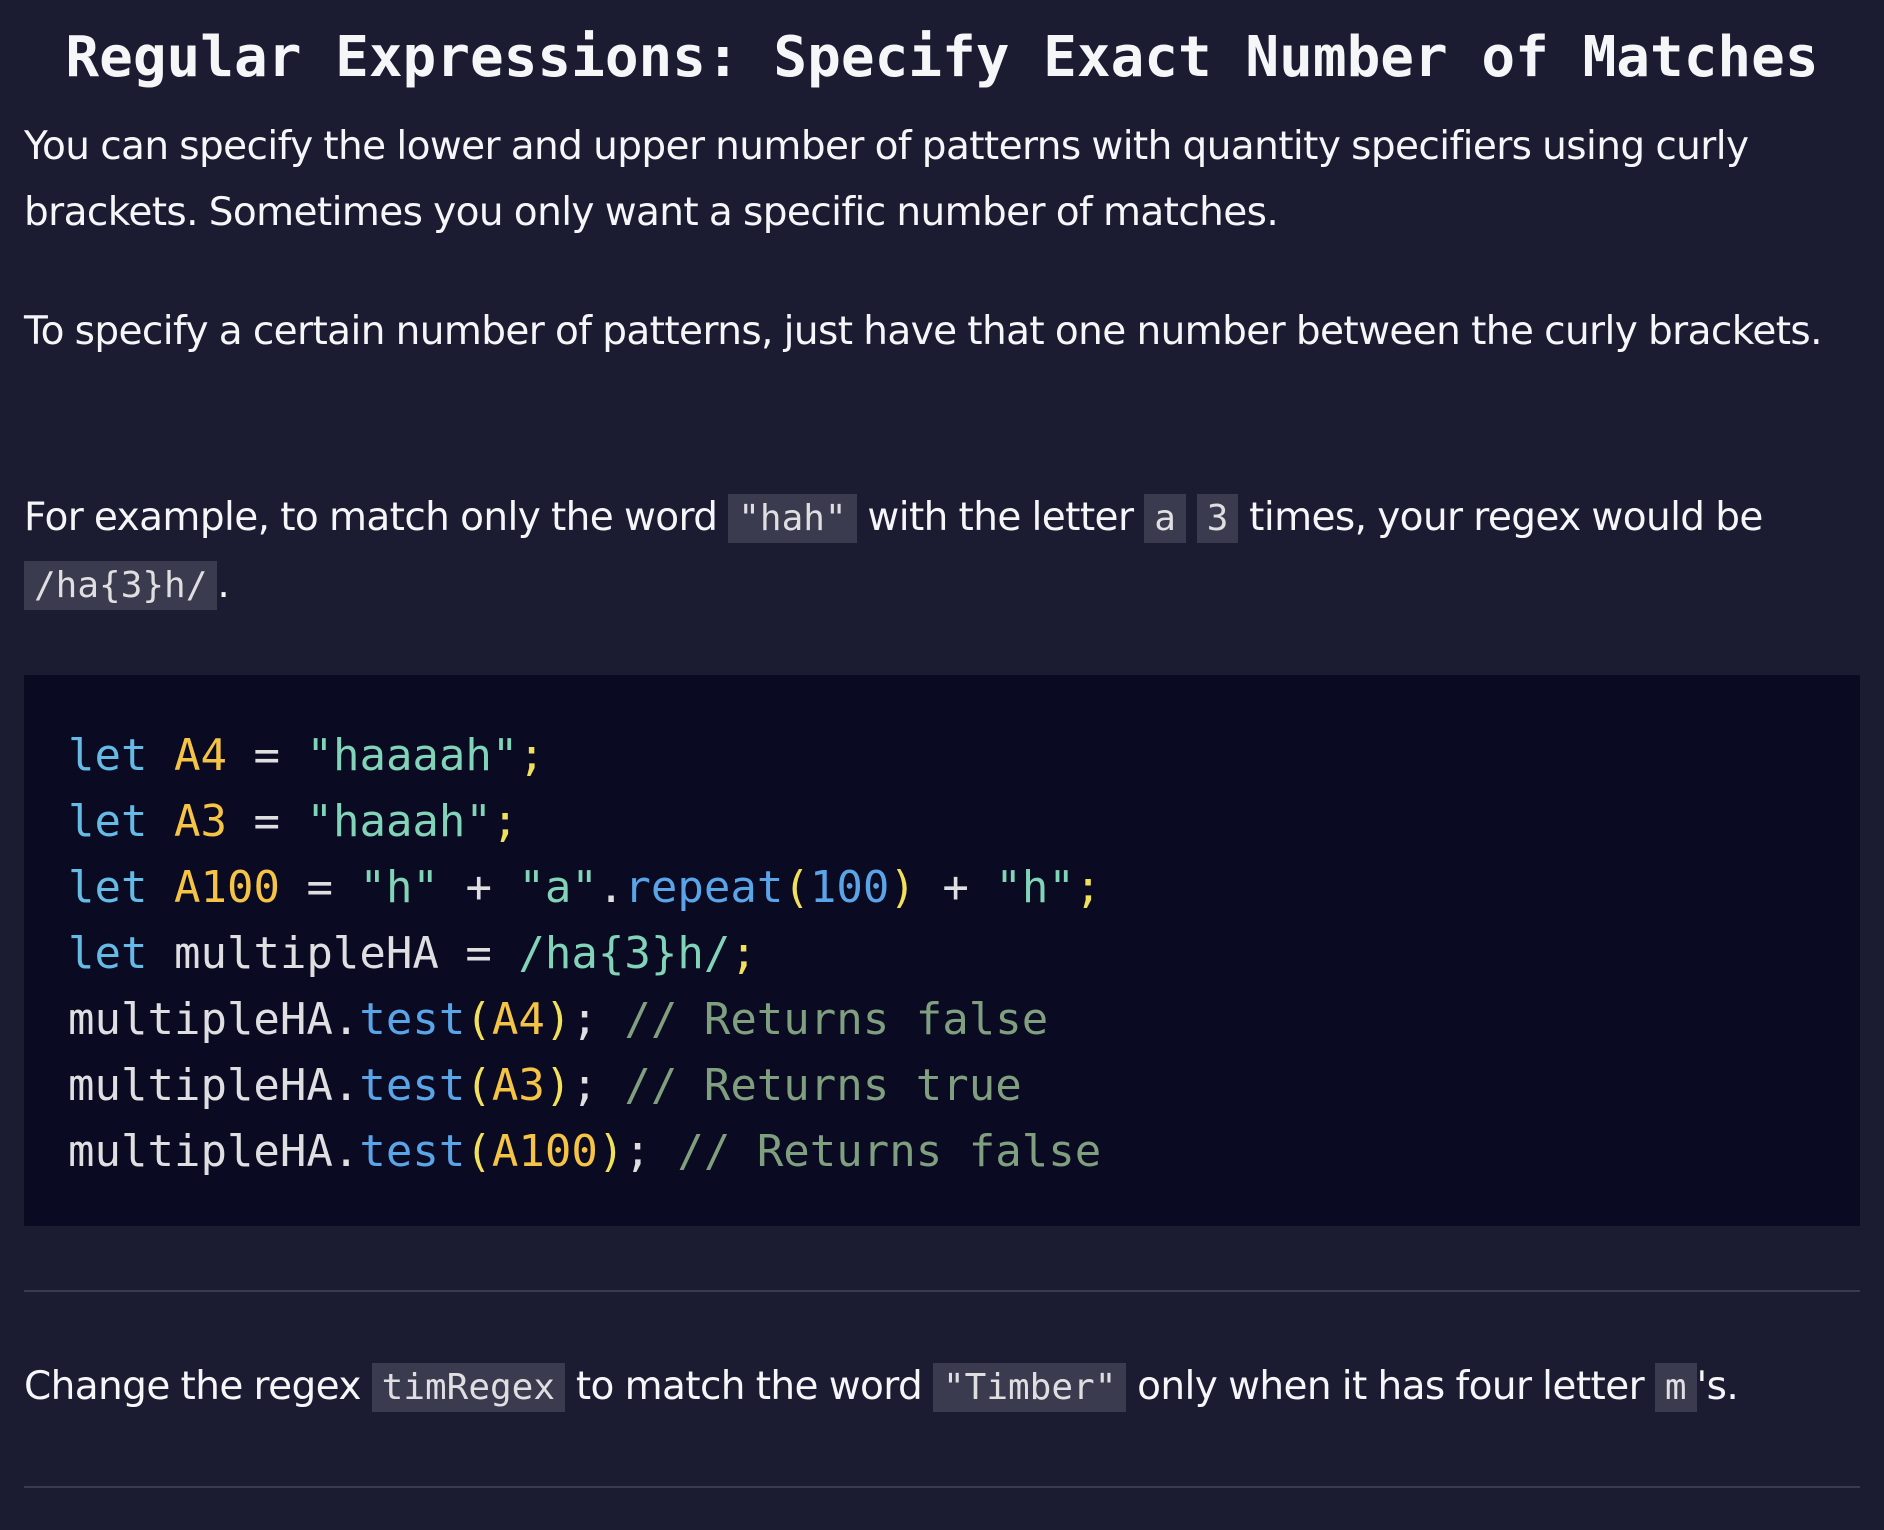 The image size is (1884, 1530). I want to click on regex-literal: /ha{3}h/, so click(624, 953).